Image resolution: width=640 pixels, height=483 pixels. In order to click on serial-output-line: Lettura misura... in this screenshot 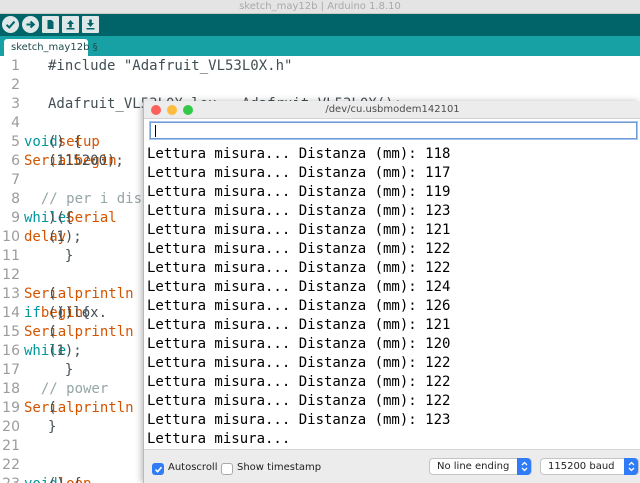, I will do `click(219, 439)`.